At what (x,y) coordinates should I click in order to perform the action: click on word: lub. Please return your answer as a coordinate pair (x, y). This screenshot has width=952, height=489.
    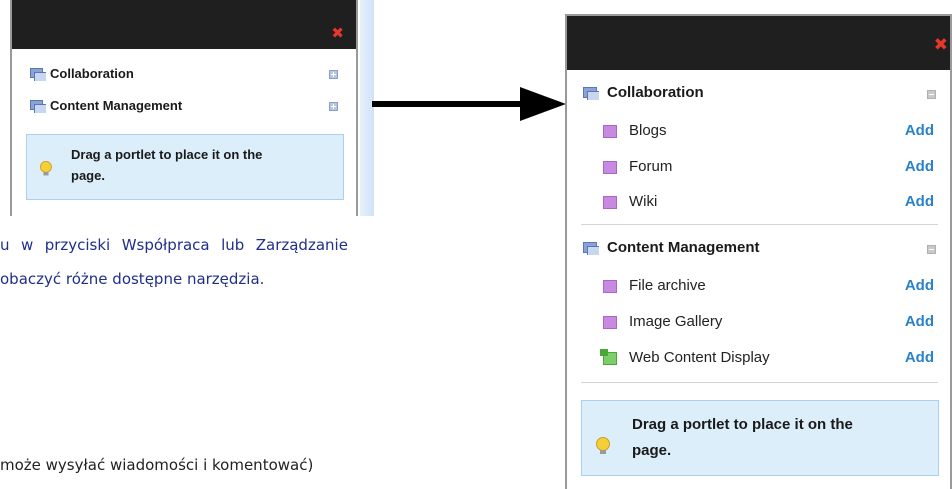
    Looking at the image, I should click on (233, 245).